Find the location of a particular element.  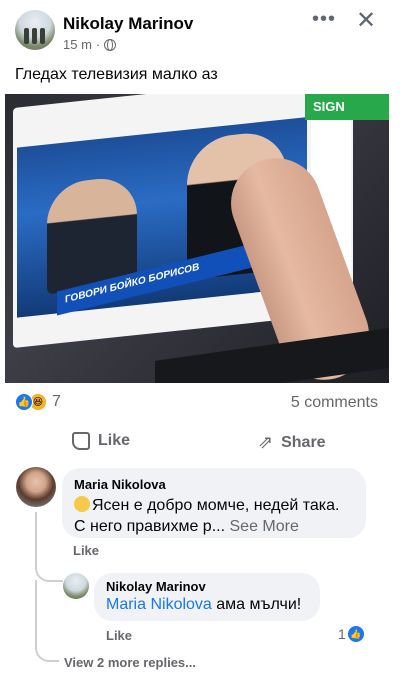

see-more-link: See More is located at coordinates (264, 526).